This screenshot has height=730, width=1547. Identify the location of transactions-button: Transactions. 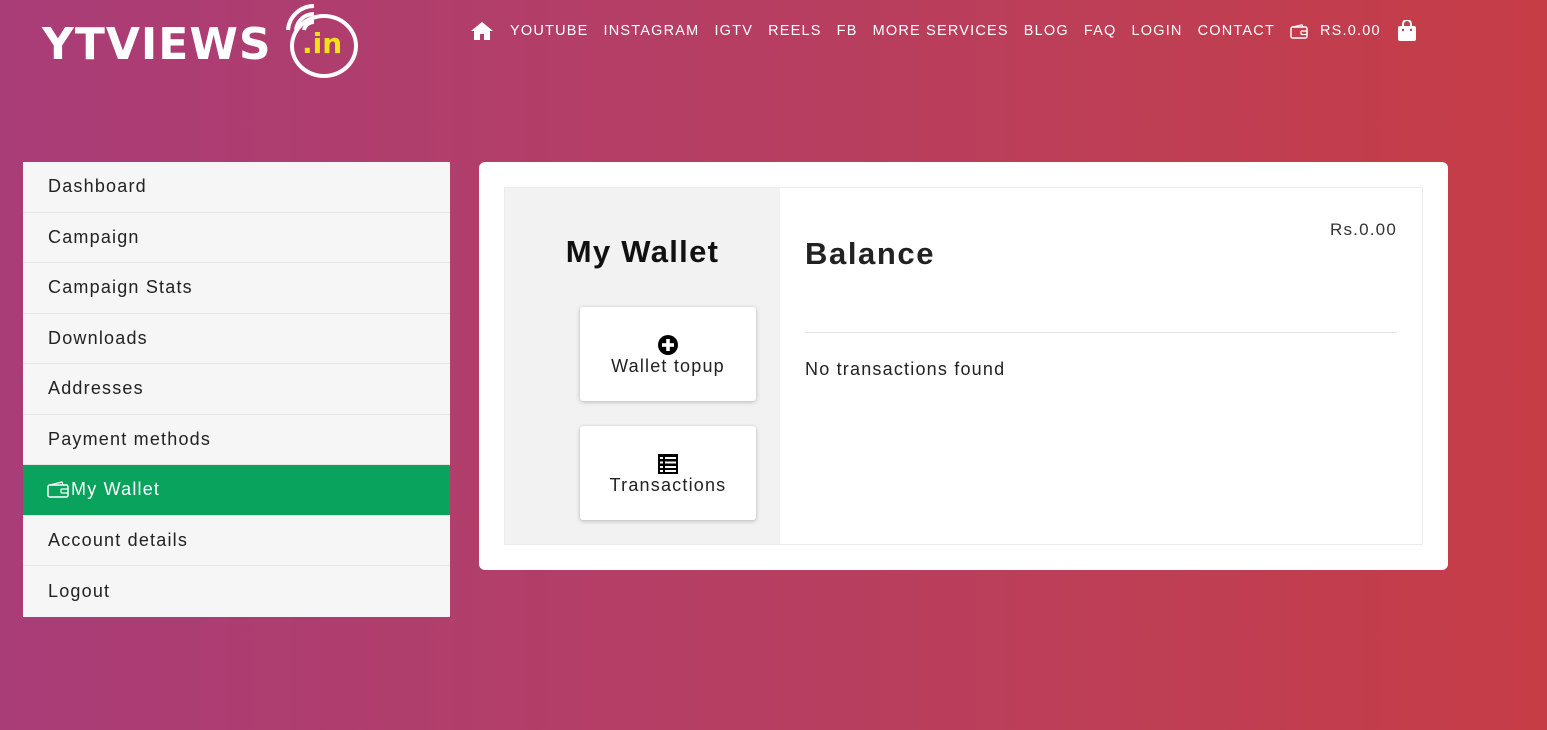
(668, 473).